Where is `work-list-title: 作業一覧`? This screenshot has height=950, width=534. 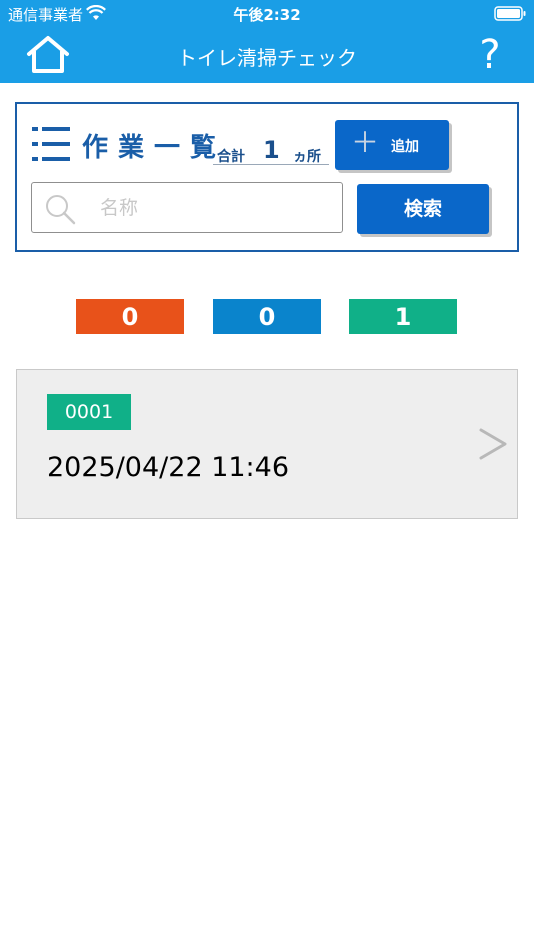
work-list-title: 作業一覧 is located at coordinates (154, 148).